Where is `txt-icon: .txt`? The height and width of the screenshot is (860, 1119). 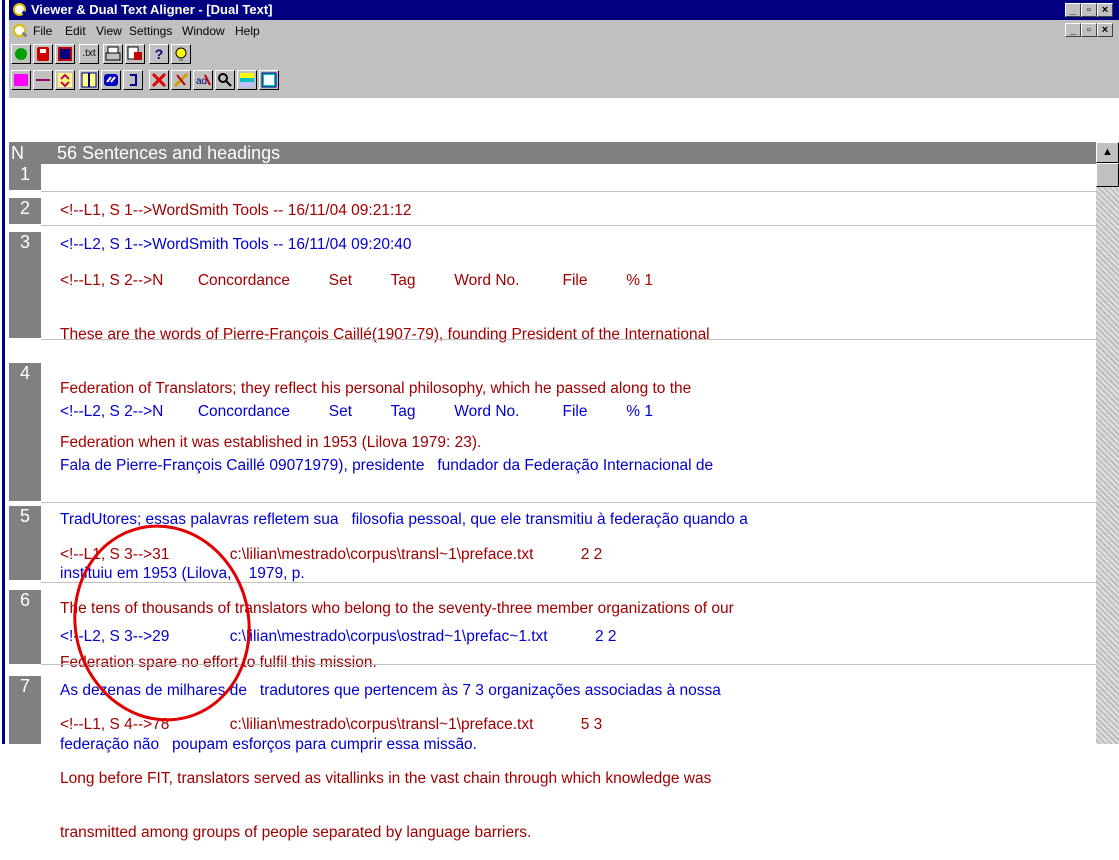
txt-icon: .txt is located at coordinates (89, 54).